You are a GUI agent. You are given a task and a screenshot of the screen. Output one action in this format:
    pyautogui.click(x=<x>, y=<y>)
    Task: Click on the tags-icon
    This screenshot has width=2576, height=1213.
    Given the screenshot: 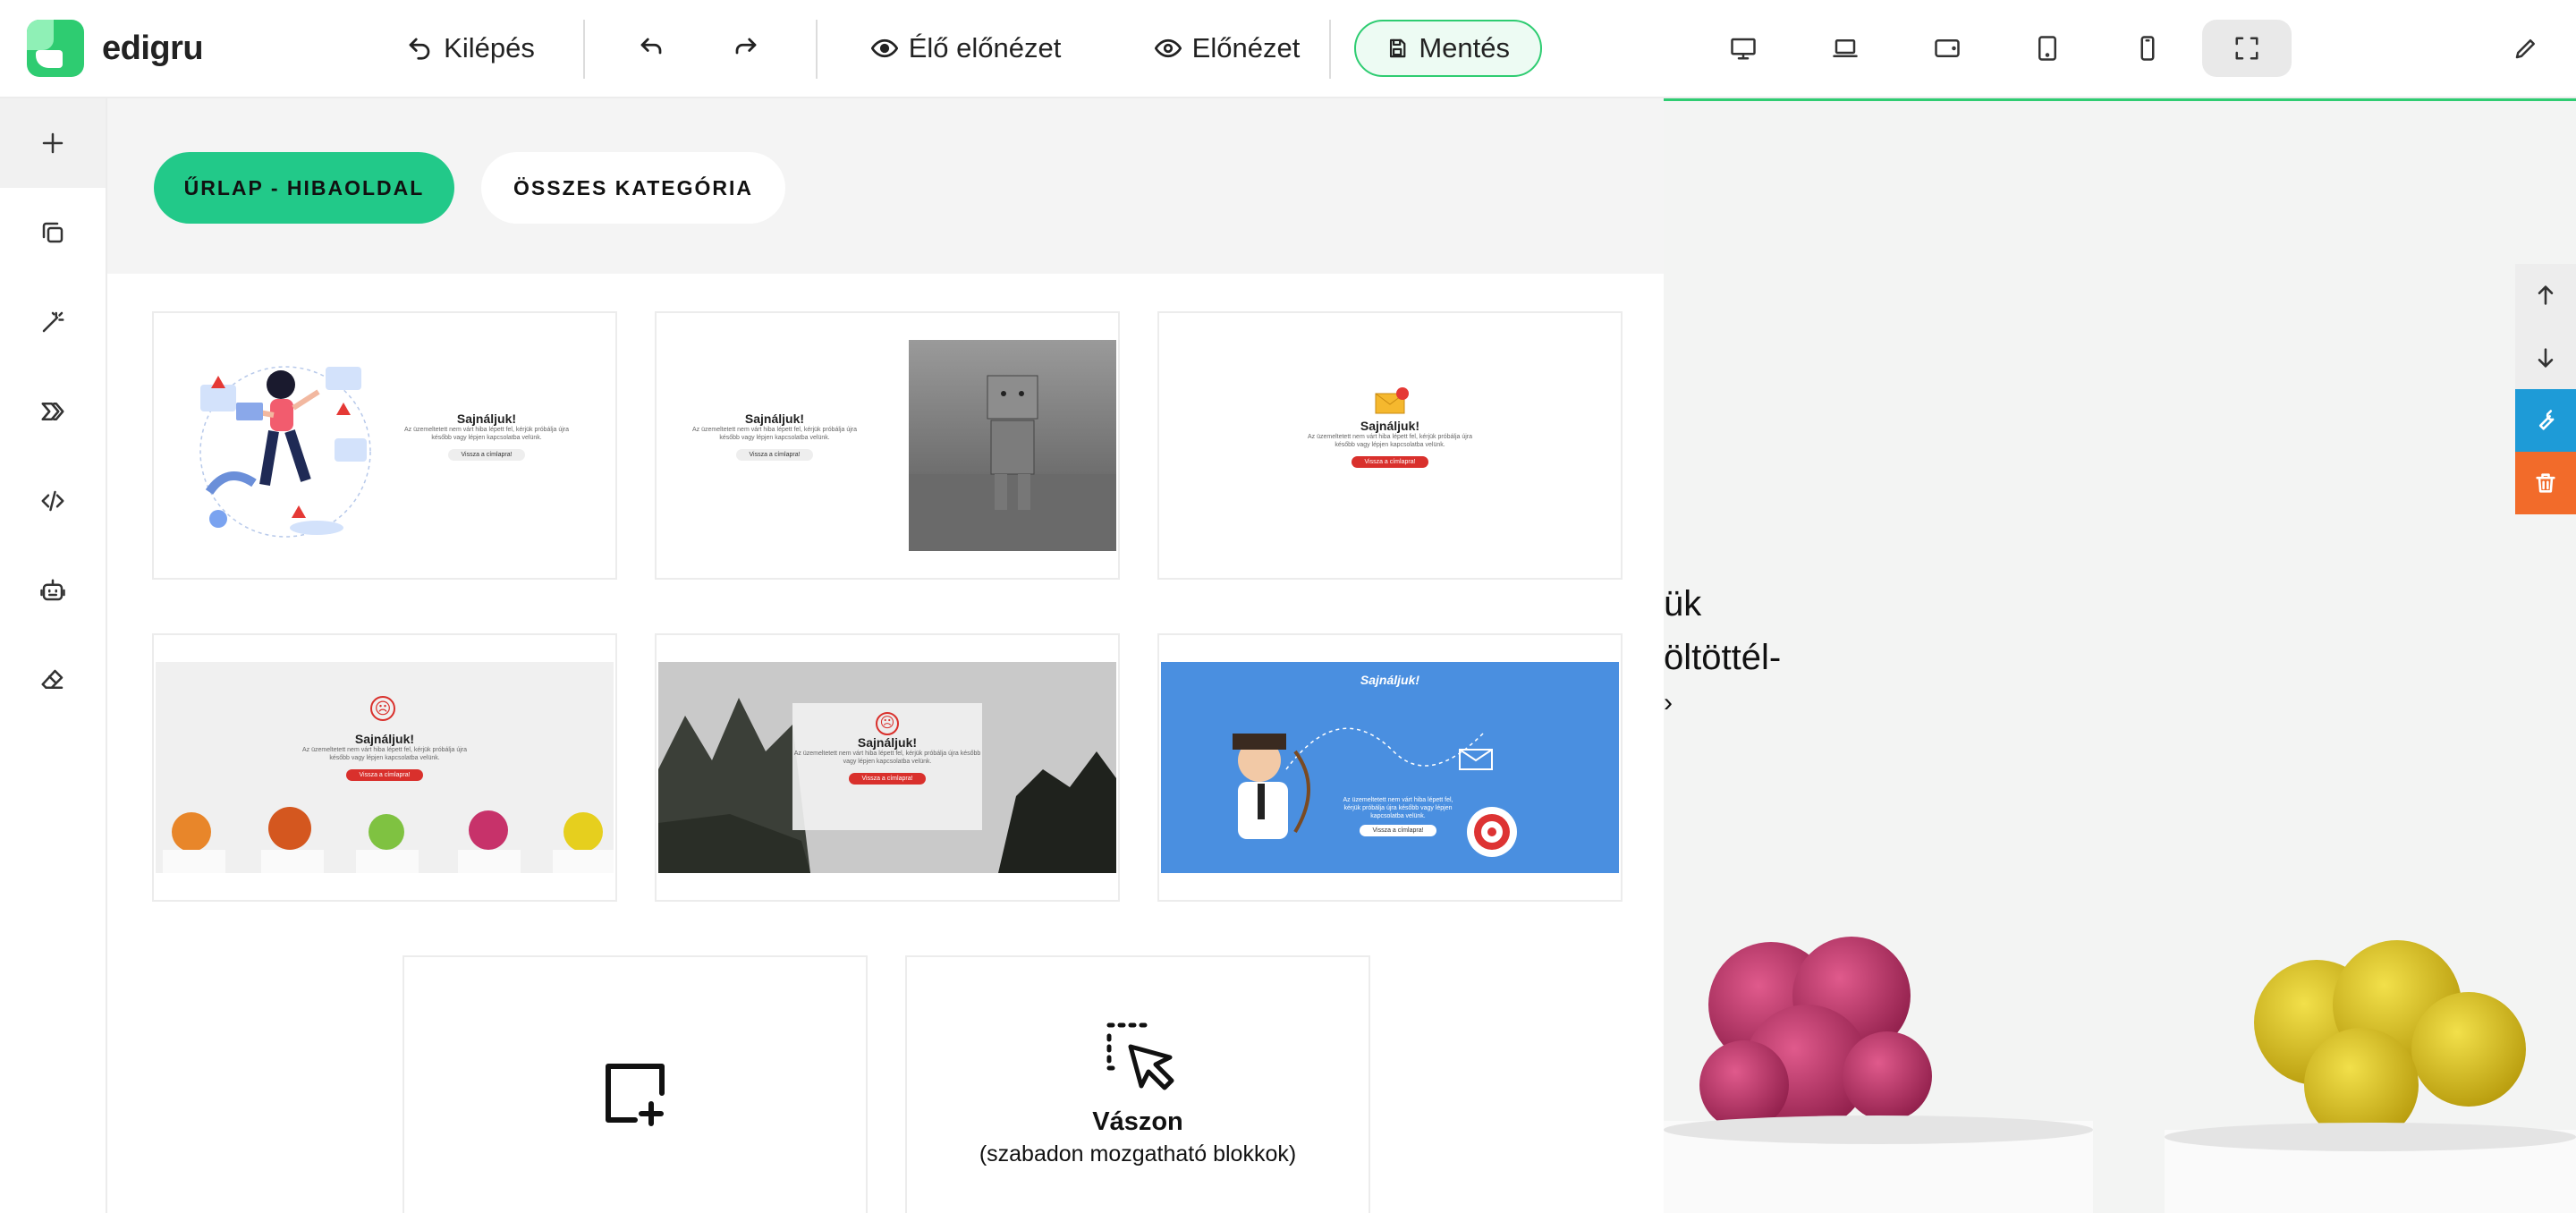 What is the action you would take?
    pyautogui.click(x=52, y=411)
    